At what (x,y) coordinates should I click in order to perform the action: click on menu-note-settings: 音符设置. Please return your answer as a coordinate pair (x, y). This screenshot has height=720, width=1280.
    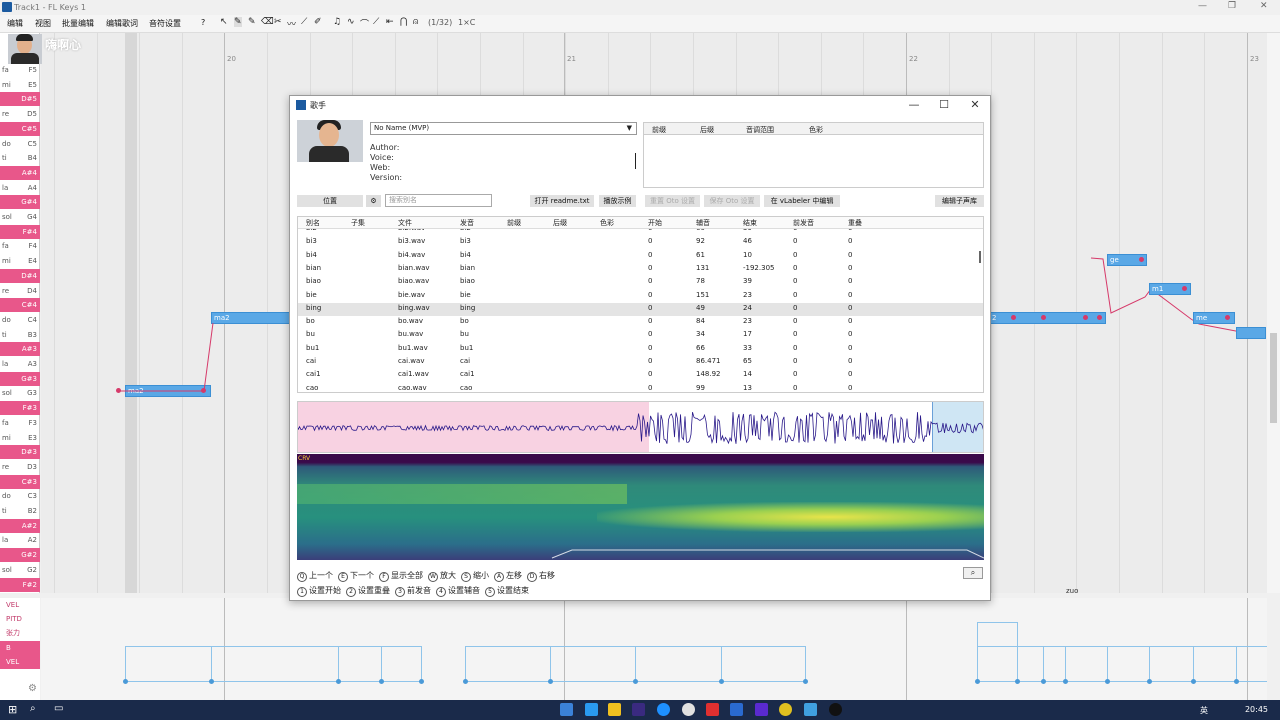
    Looking at the image, I should click on (165, 23).